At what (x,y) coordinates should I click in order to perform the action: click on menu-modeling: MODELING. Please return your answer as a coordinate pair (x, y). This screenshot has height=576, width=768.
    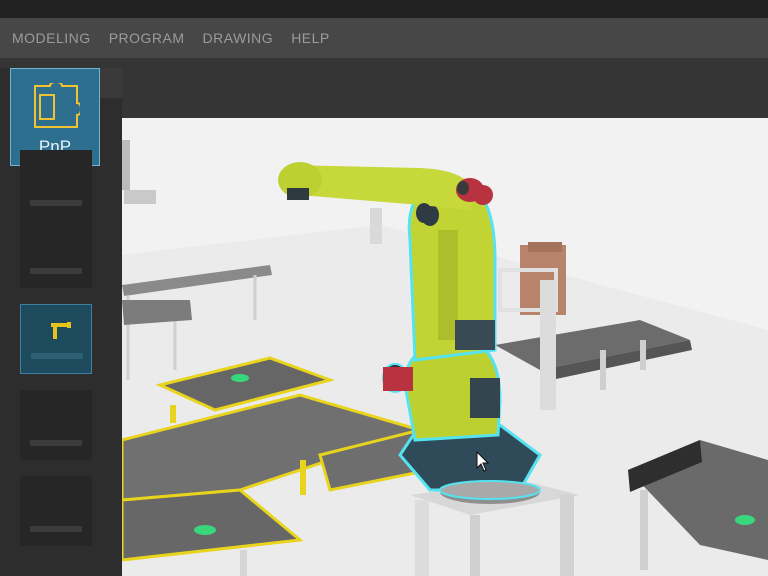
    Looking at the image, I should click on (51, 38).